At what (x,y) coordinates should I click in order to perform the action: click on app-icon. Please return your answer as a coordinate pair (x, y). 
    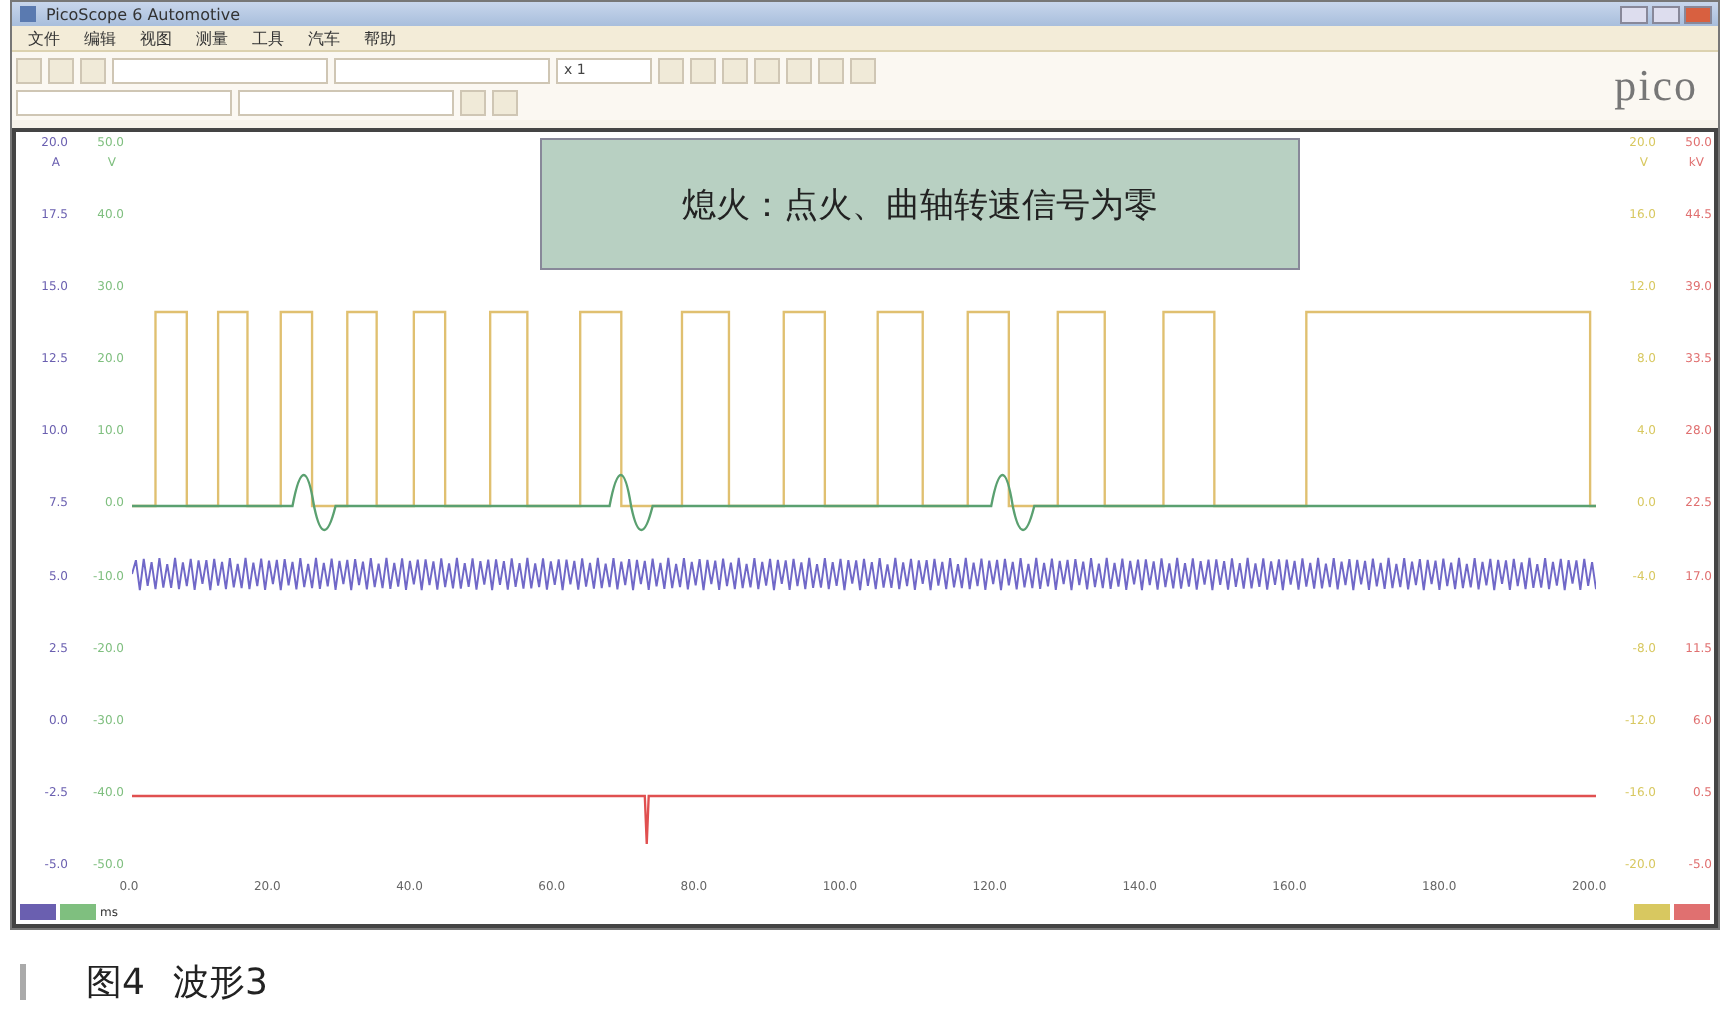
    Looking at the image, I should click on (28, 14).